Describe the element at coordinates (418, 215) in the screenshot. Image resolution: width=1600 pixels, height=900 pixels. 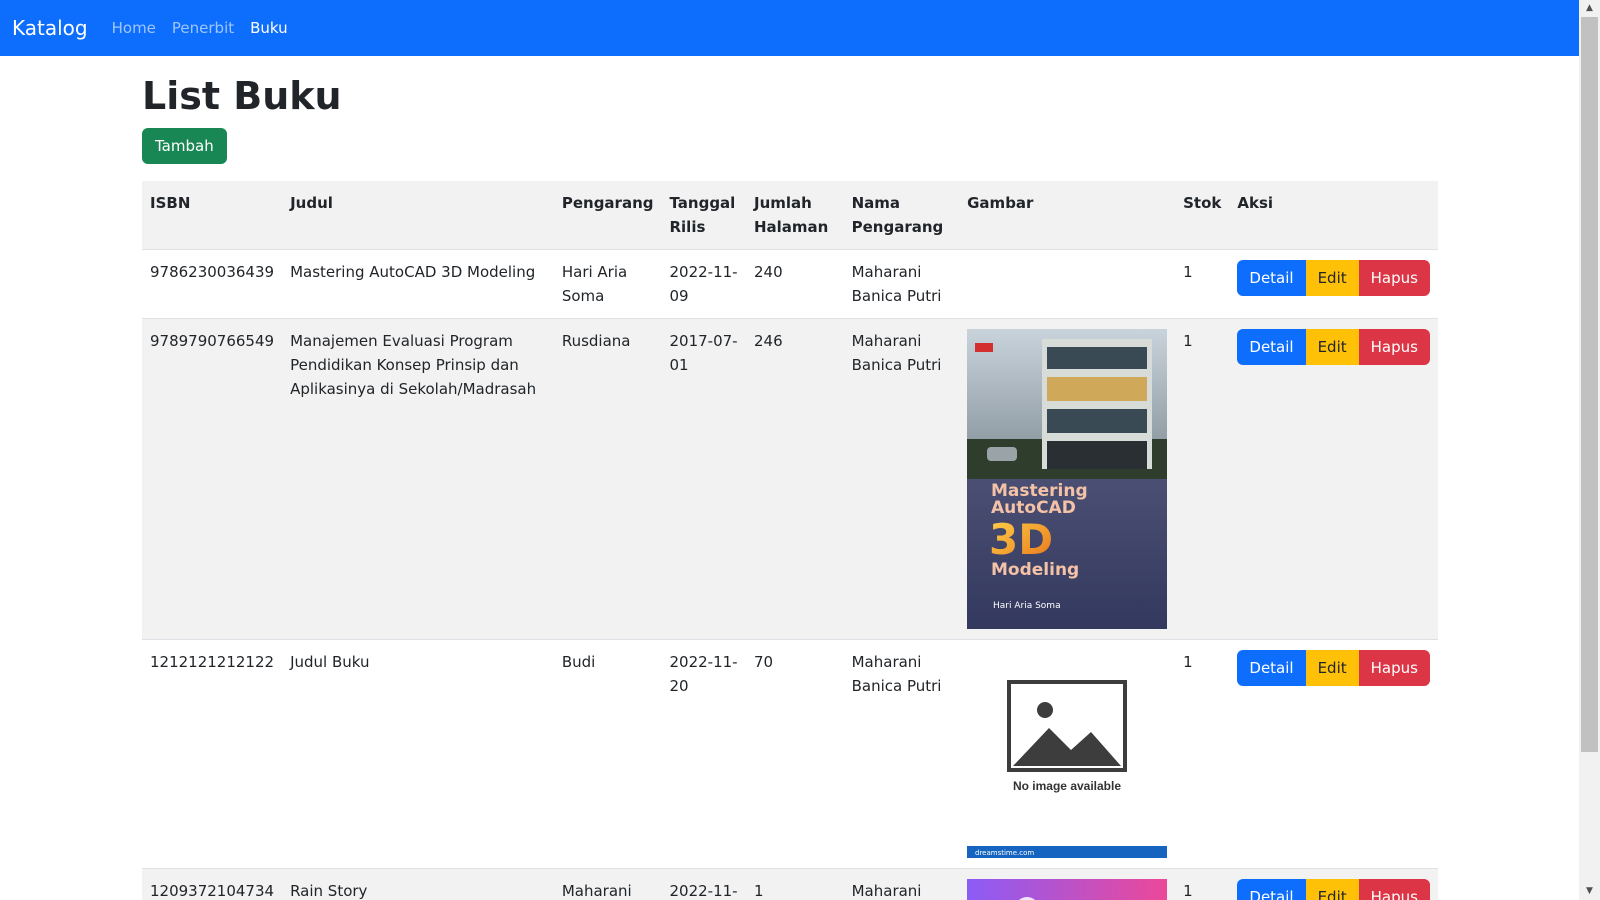
I see `header-judul: Judul` at that location.